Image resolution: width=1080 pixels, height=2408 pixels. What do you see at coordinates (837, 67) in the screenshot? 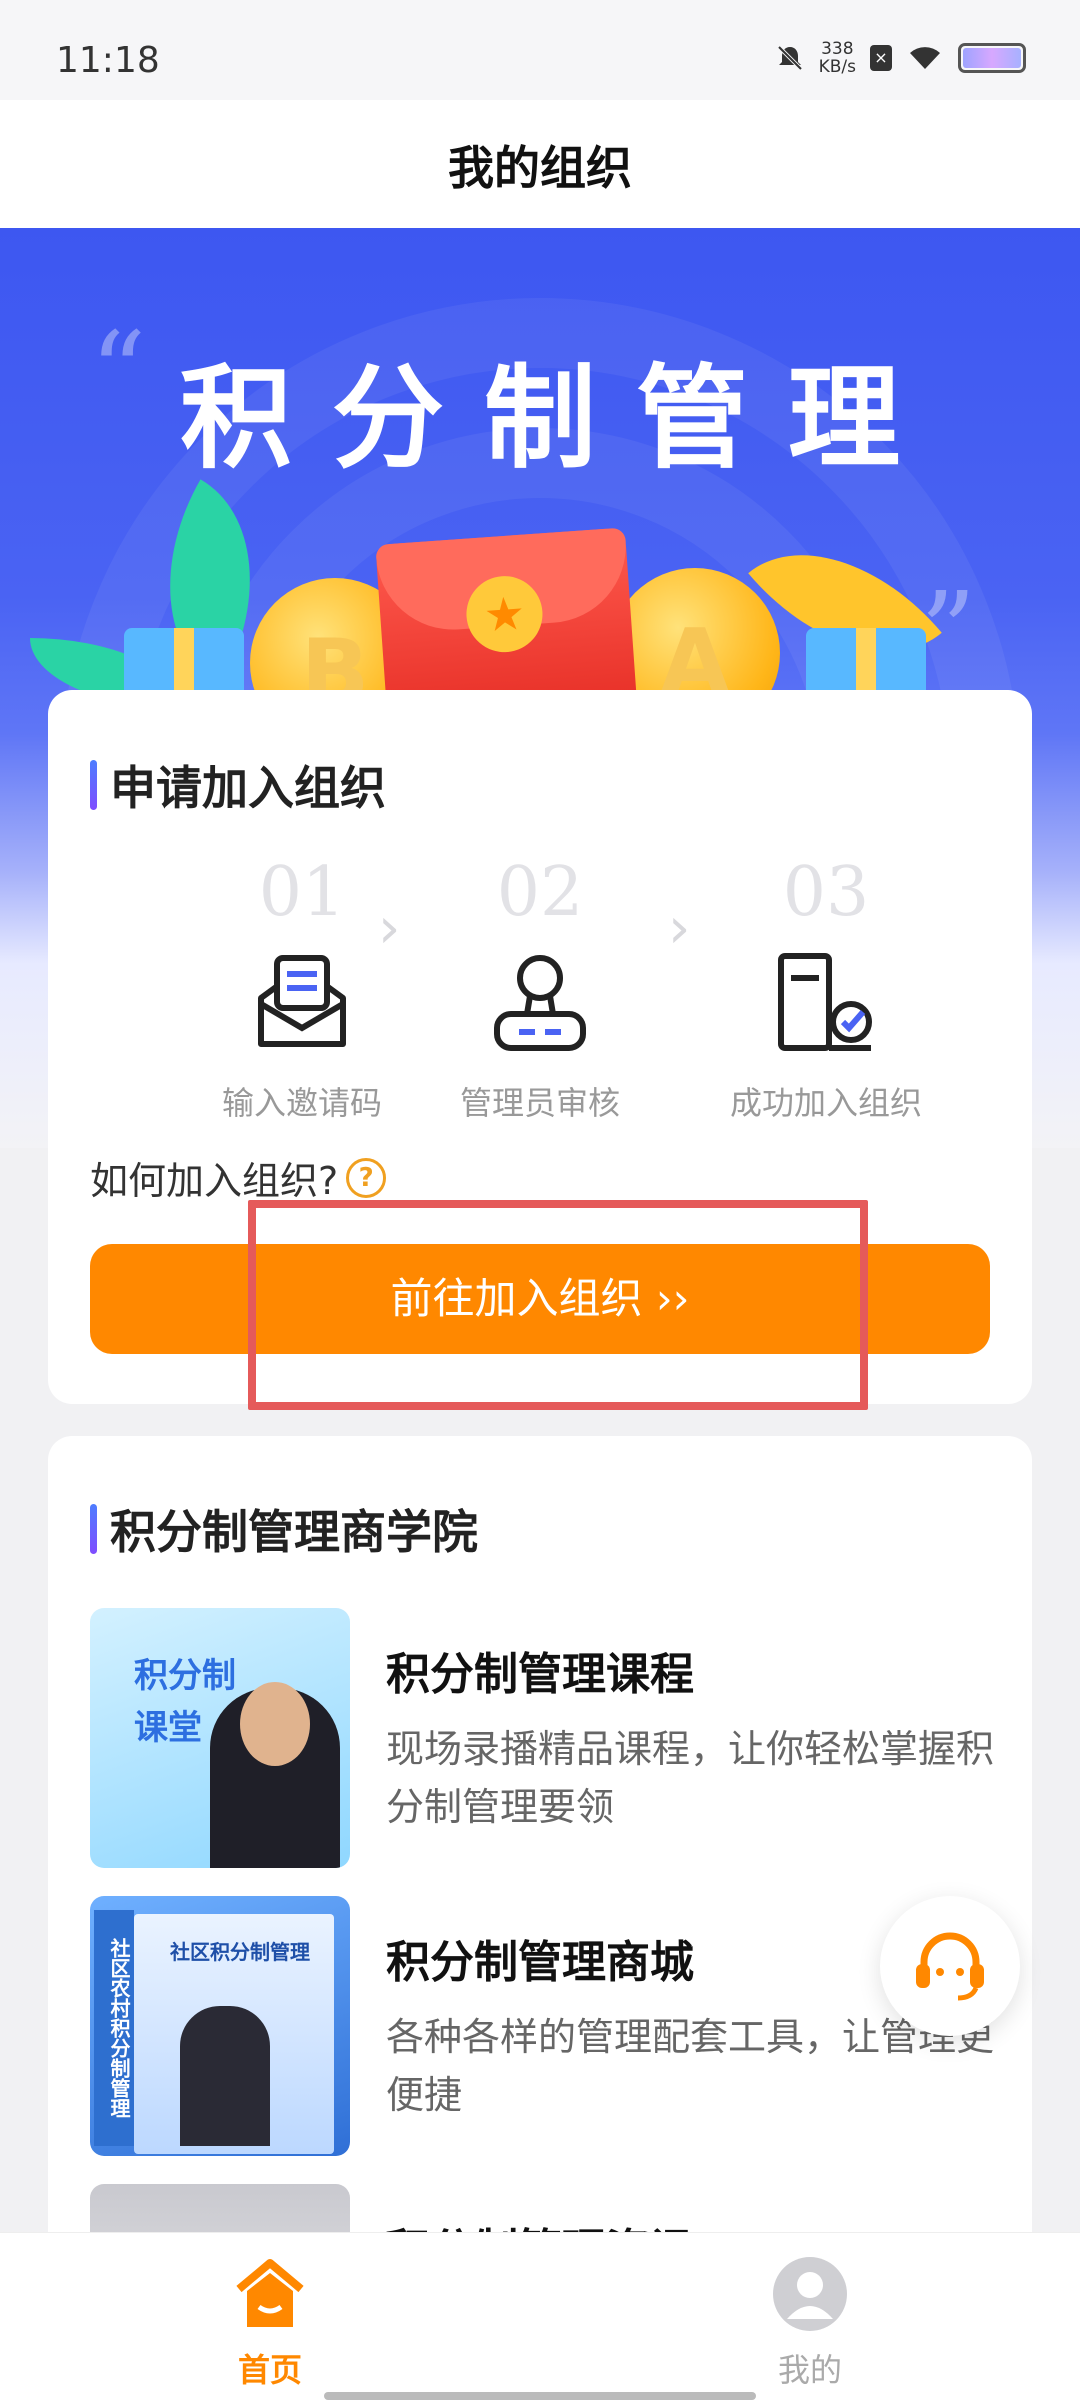
I see `net-speed-unit: KB/s` at bounding box center [837, 67].